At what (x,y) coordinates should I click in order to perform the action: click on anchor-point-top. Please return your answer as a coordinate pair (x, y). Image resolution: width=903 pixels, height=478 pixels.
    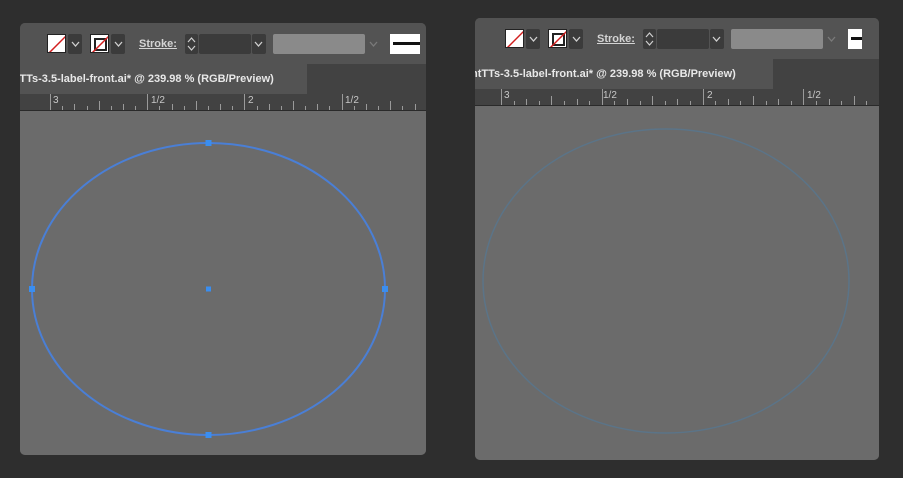
    Looking at the image, I should click on (208, 143).